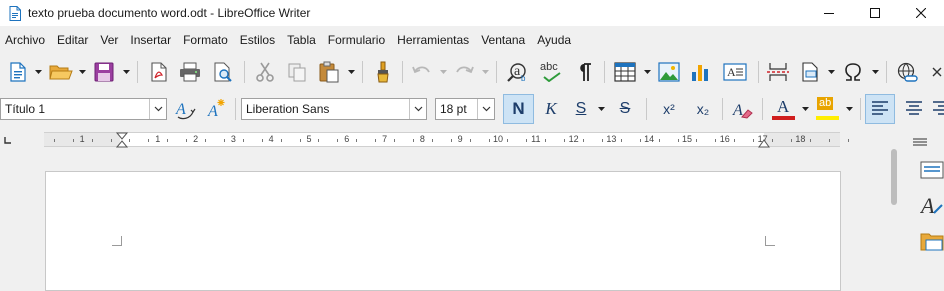 This screenshot has width=944, height=291. I want to click on gallery-folder-icon, so click(932, 242).